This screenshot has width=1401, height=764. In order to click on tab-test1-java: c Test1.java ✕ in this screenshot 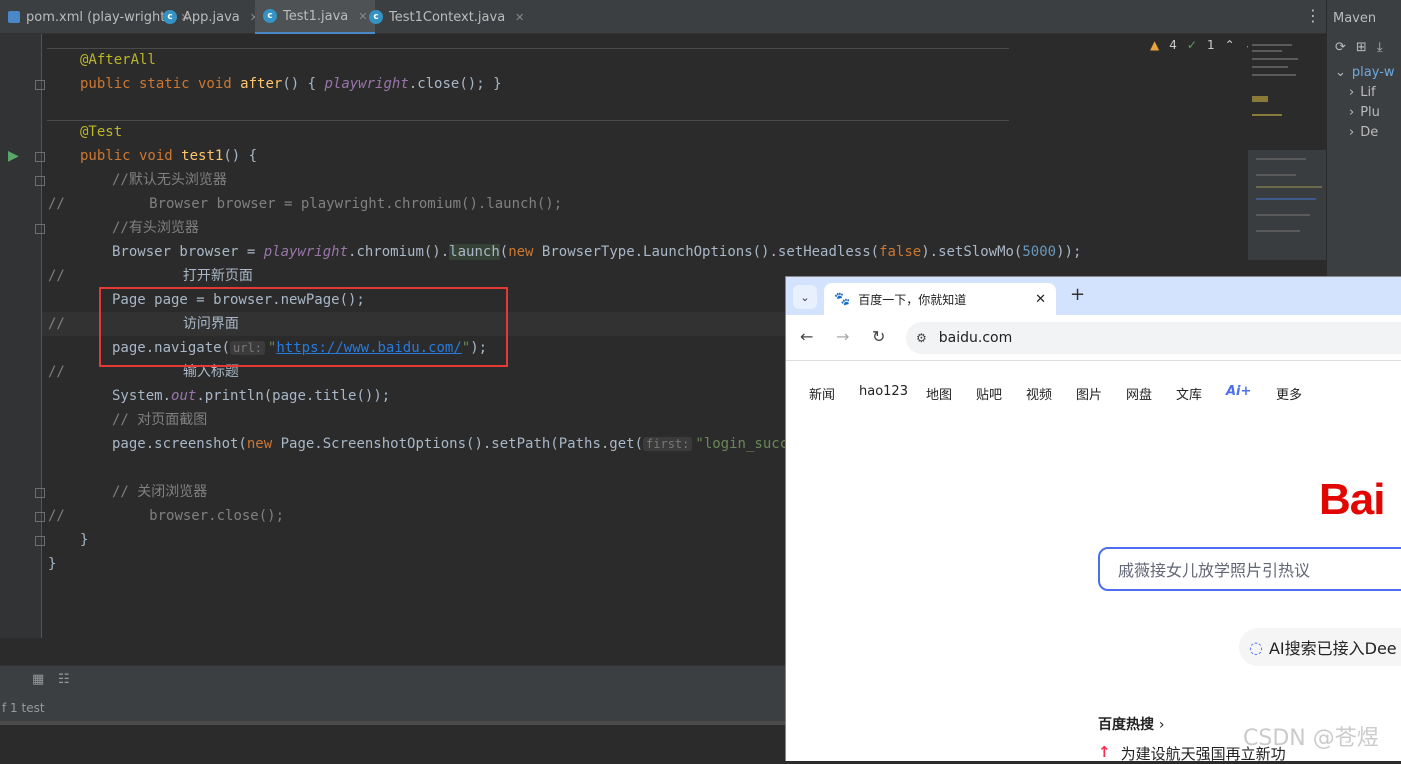, I will do `click(315, 17)`.